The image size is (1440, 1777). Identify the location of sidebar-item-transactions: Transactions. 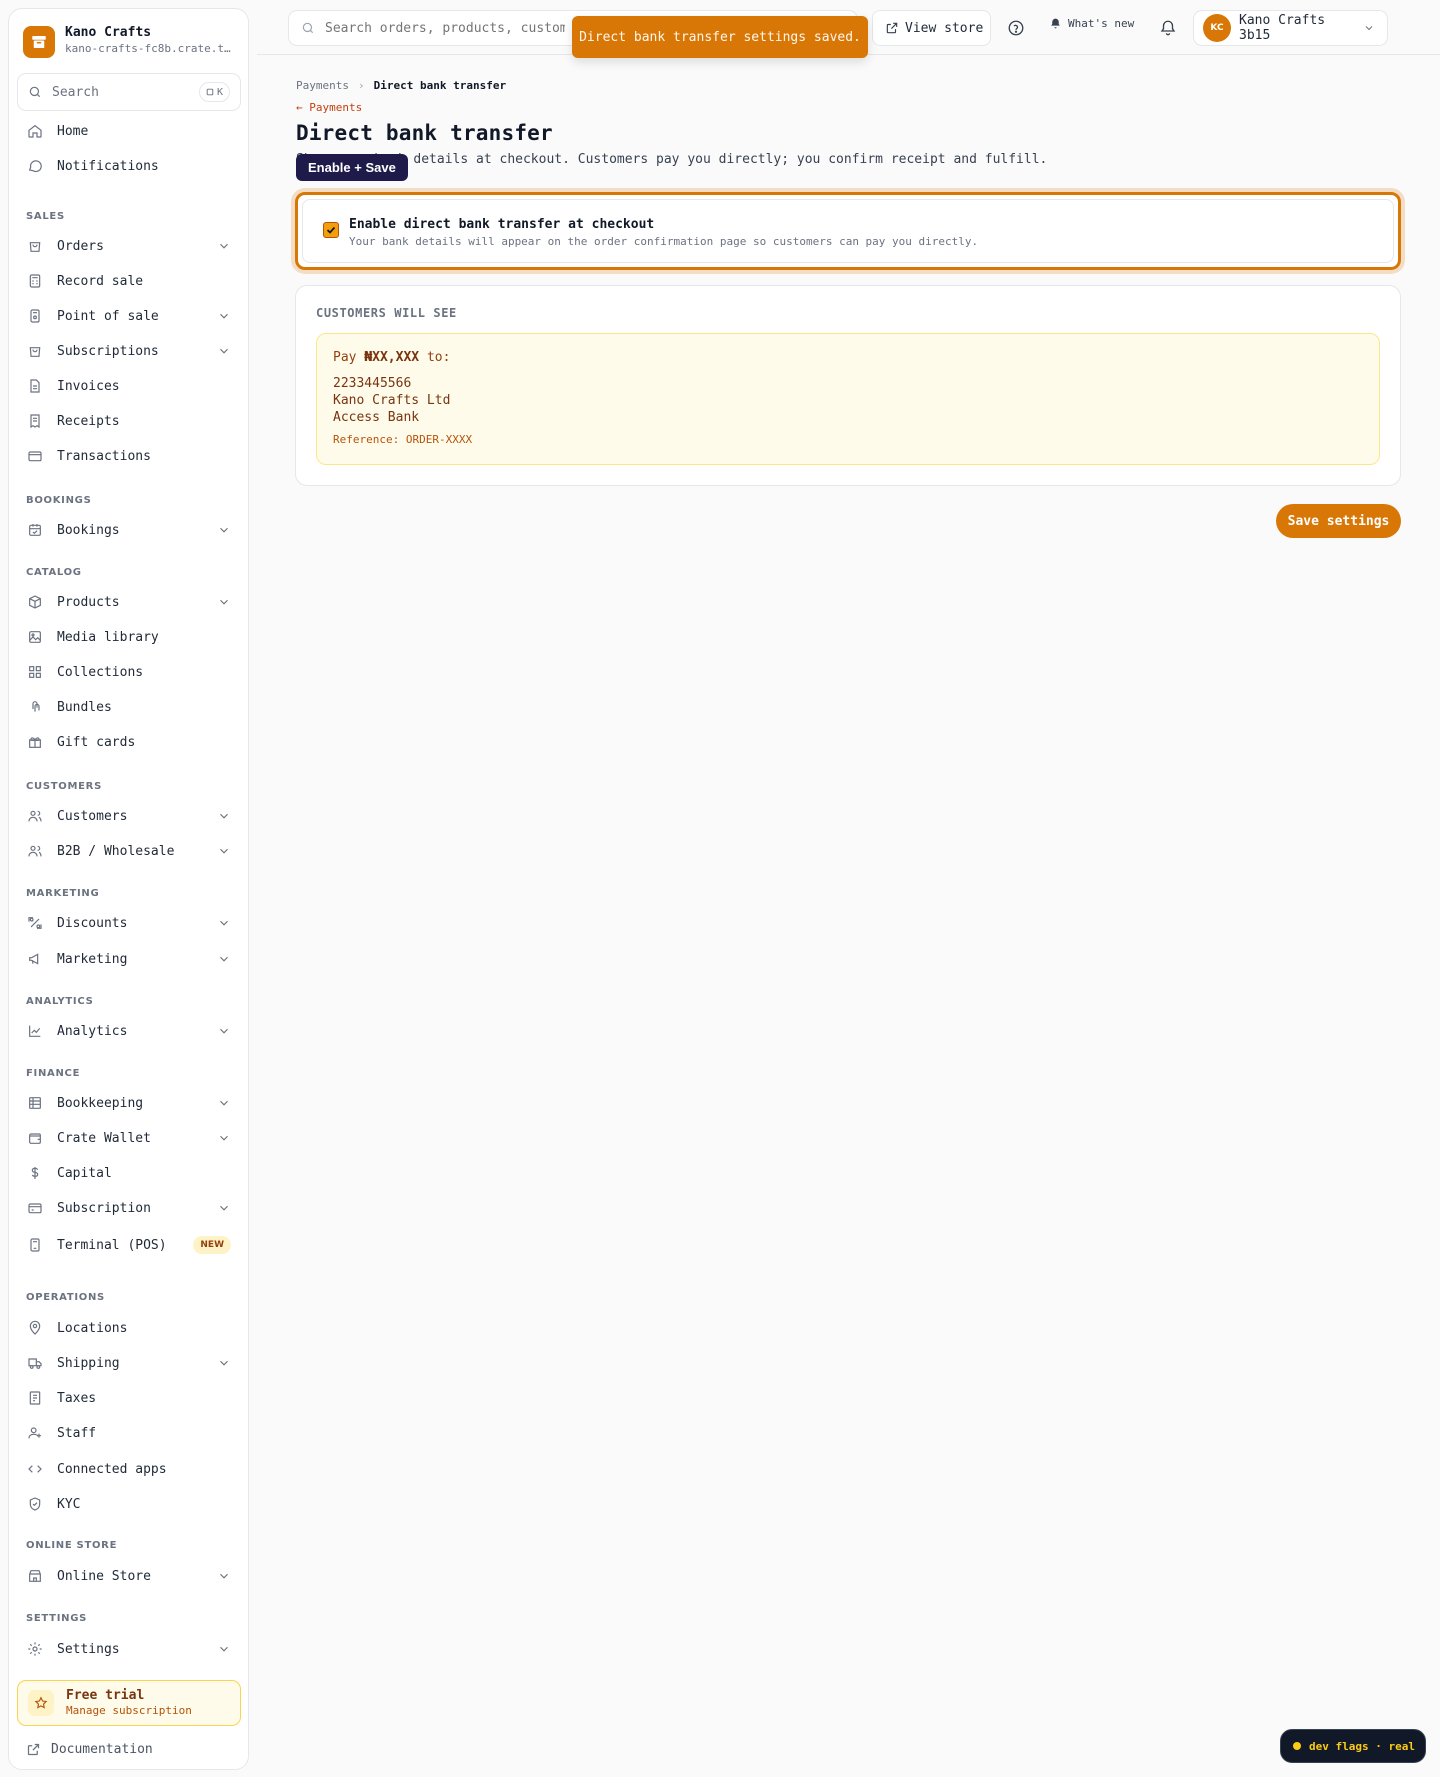
(129, 456).